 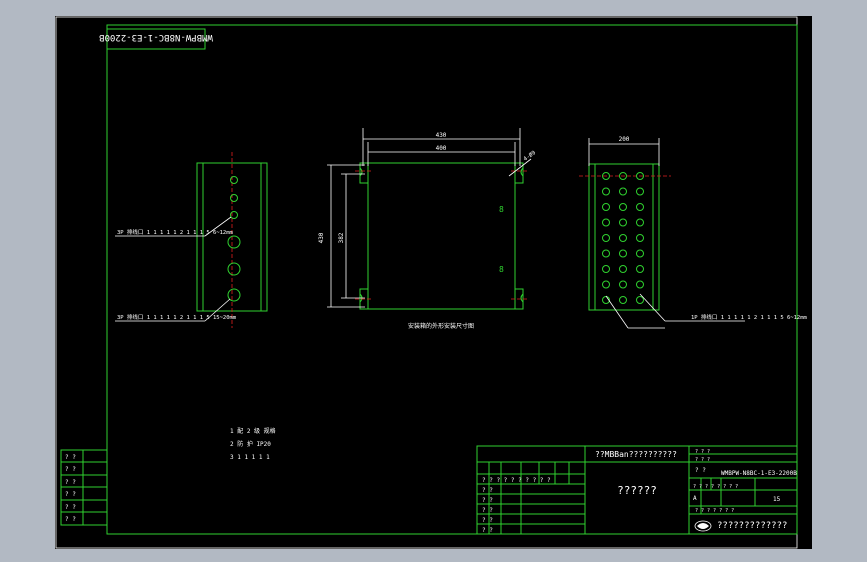 What do you see at coordinates (191, 240) in the screenshot?
I see `side-view-left` at bounding box center [191, 240].